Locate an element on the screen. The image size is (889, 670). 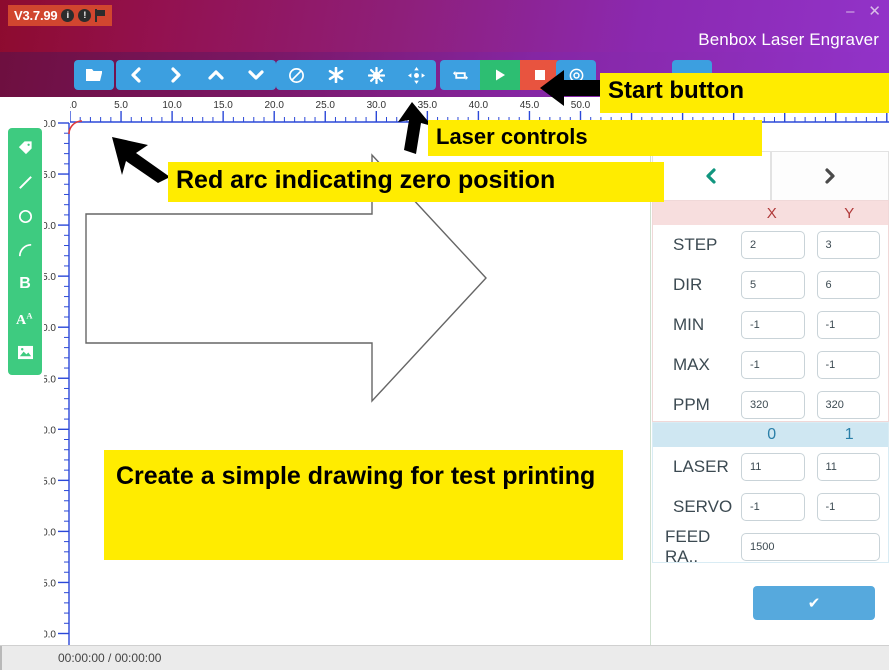
chevron-left-icon is located at coordinates (136, 75).